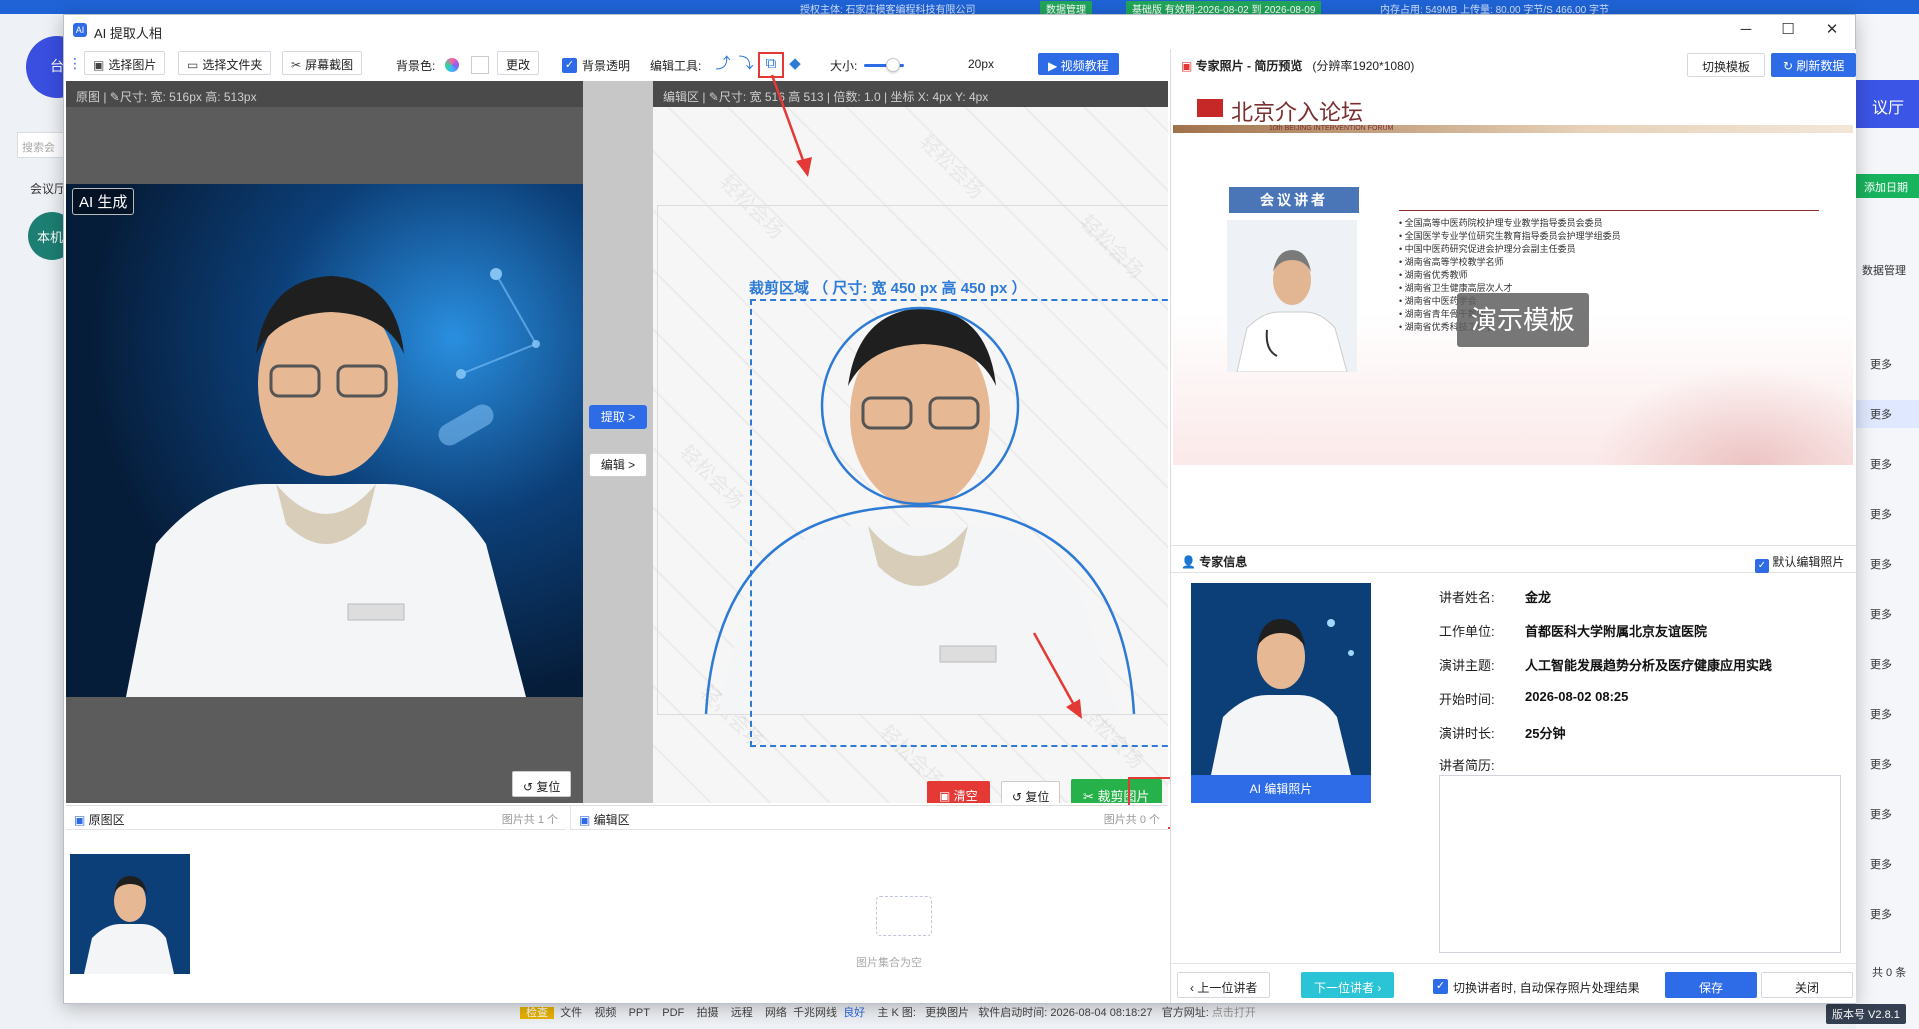 The height and width of the screenshot is (1029, 1919). I want to click on slide-photo, so click(1292, 296).